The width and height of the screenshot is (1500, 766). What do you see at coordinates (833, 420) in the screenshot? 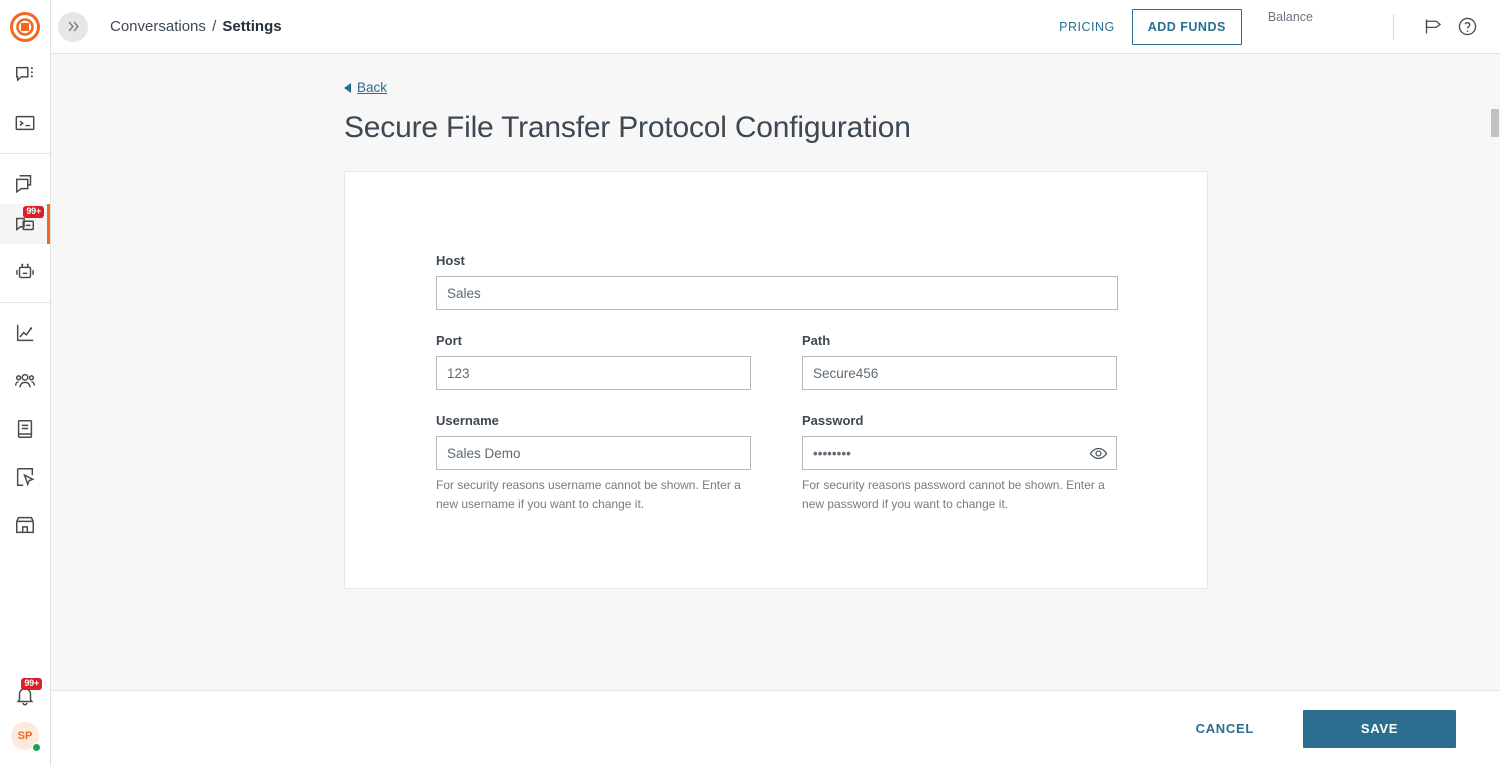
I see `password-label: Password` at bounding box center [833, 420].